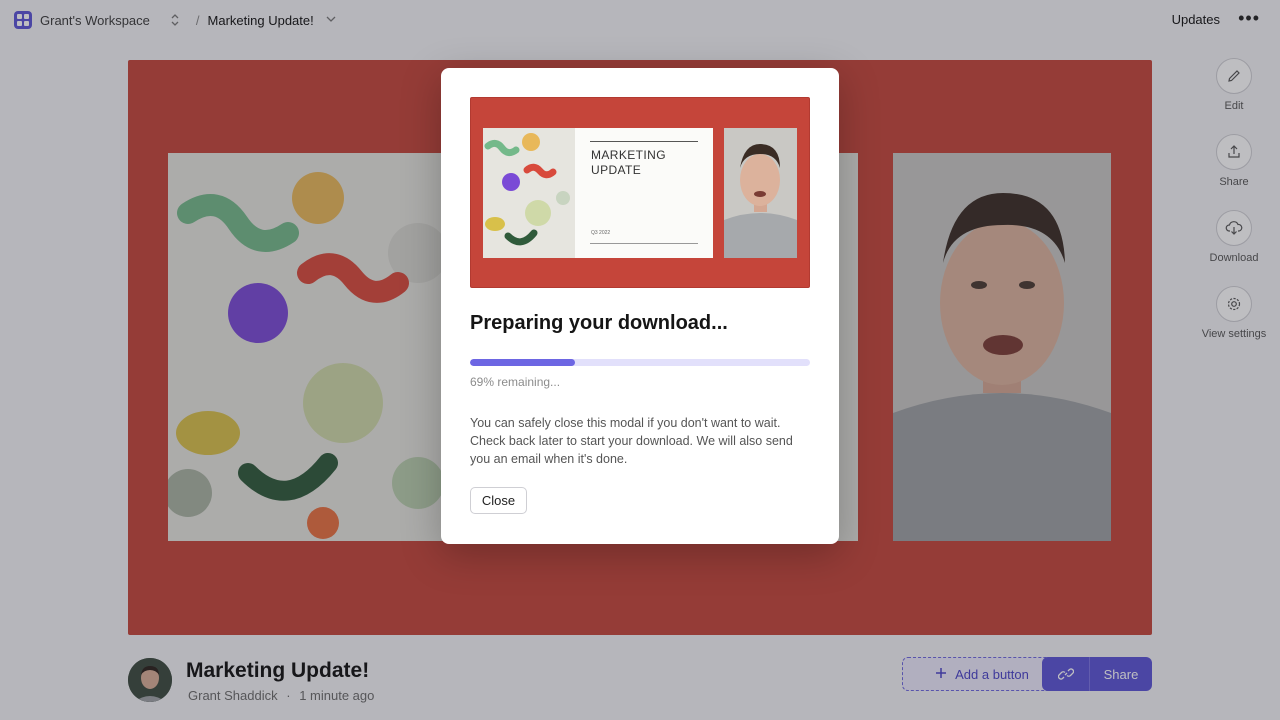 Image resolution: width=1280 pixels, height=720 pixels. Describe the element at coordinates (616, 170) in the screenshot. I see `slide-title-line2: UPDATE` at that location.